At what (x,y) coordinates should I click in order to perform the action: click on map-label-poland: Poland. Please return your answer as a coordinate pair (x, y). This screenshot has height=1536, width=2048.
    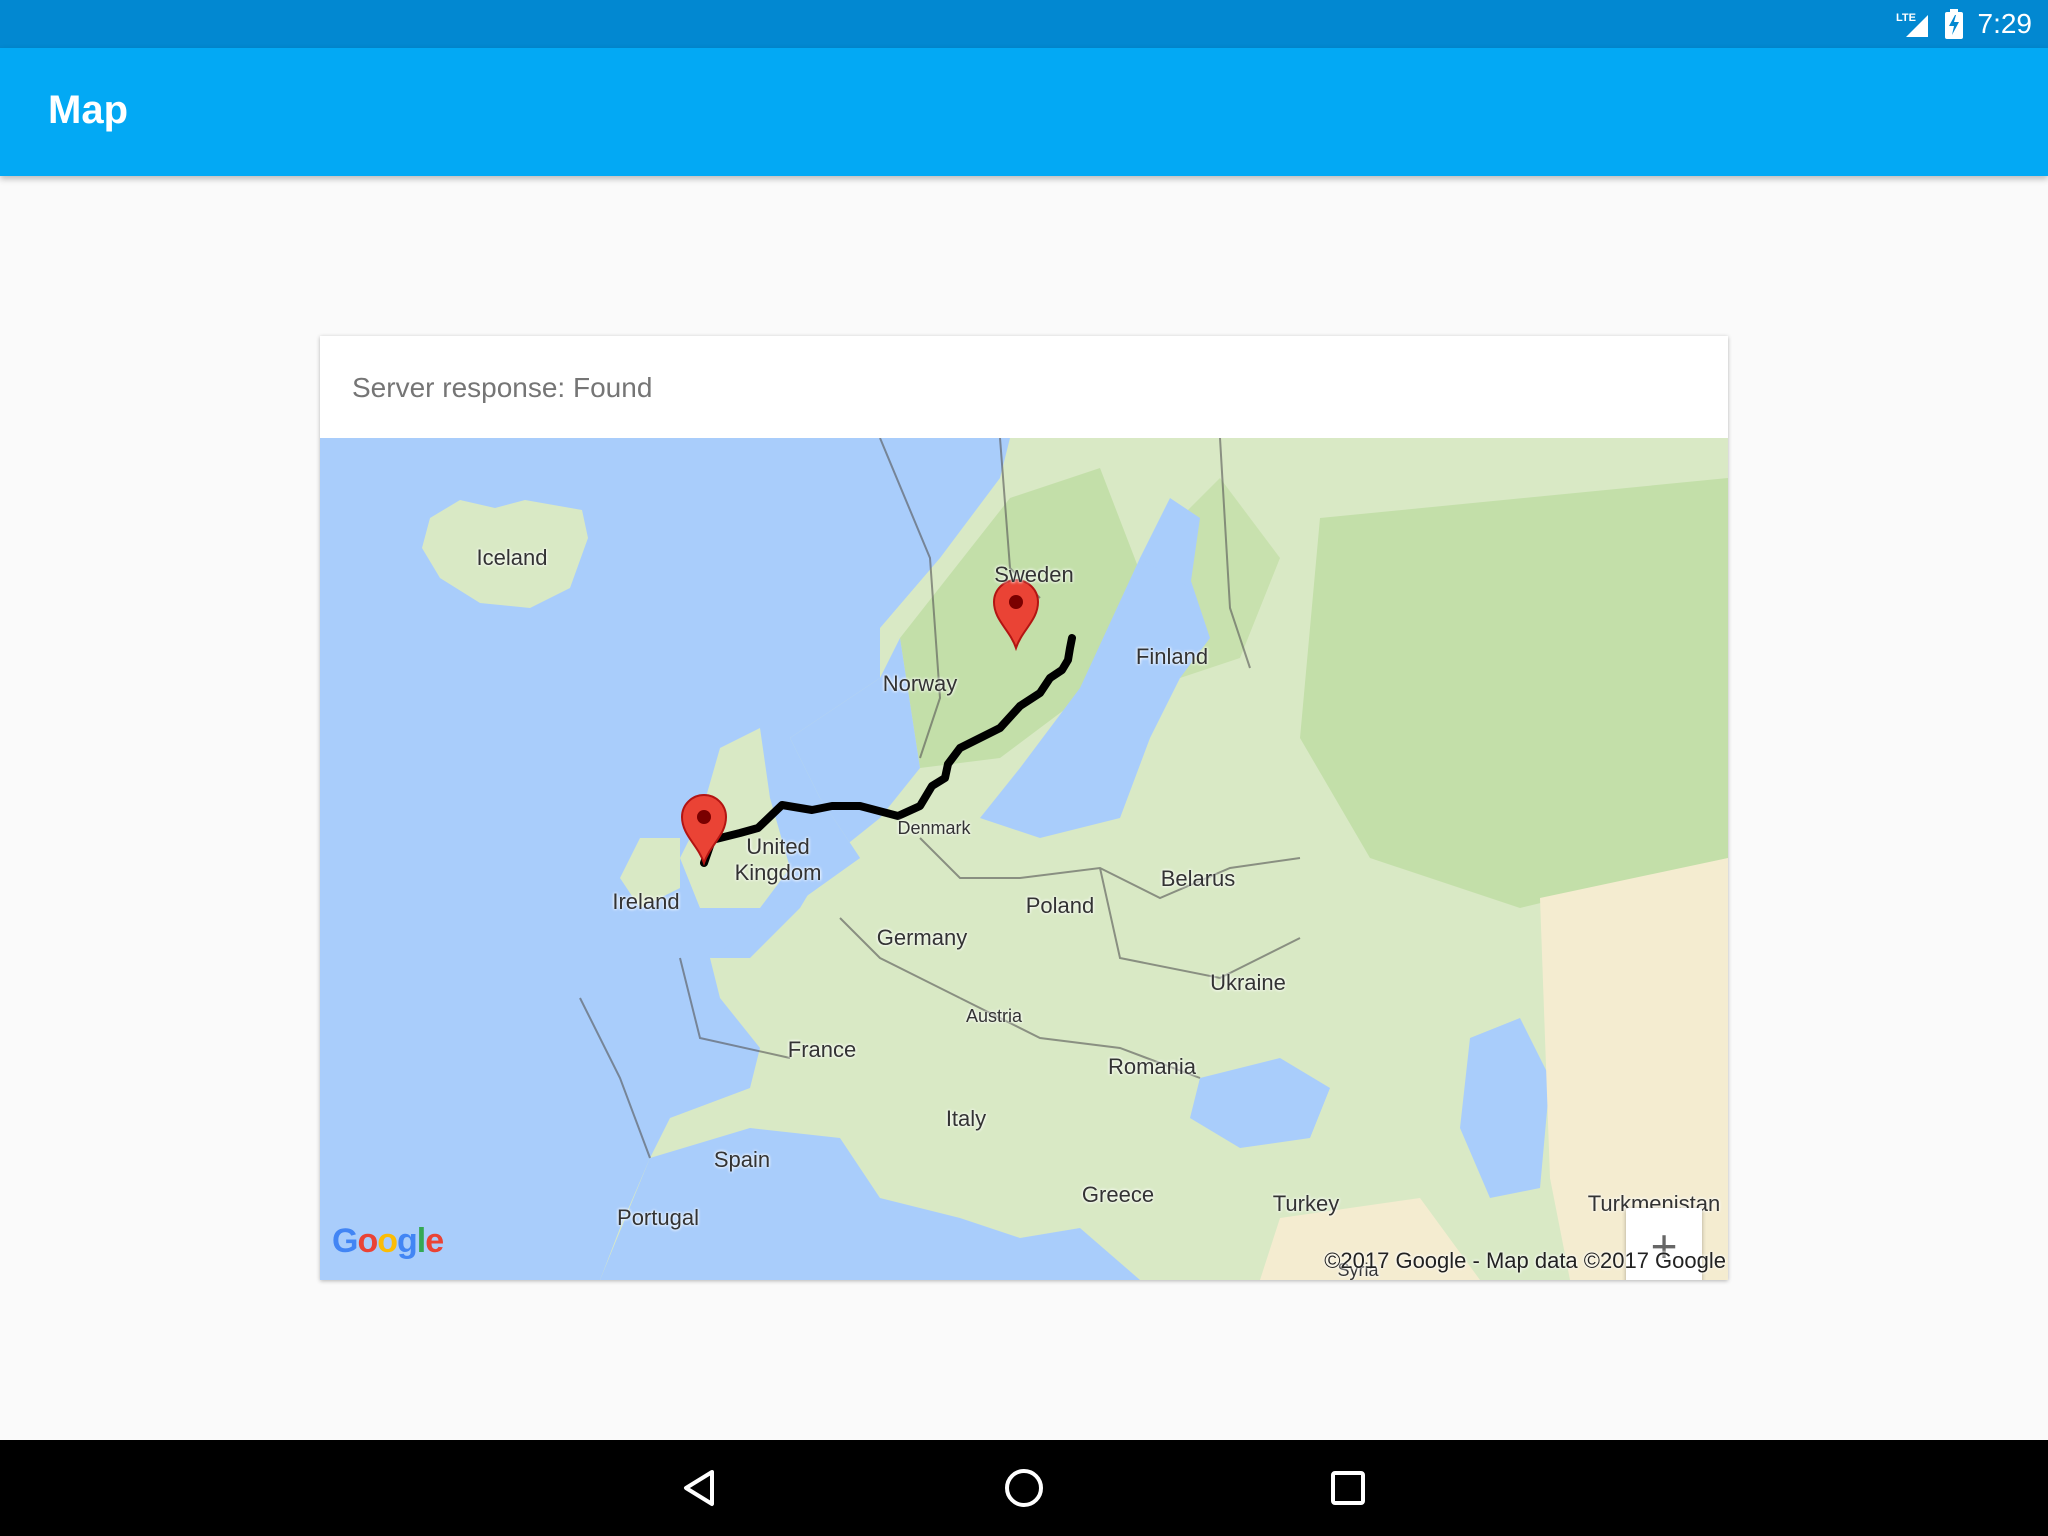
    Looking at the image, I should click on (1060, 905).